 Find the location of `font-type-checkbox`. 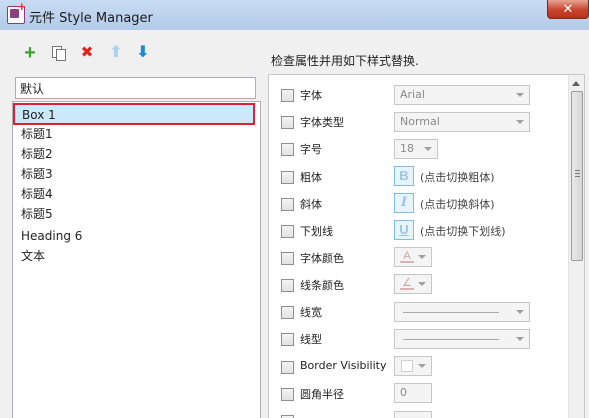

font-type-checkbox is located at coordinates (287, 122).